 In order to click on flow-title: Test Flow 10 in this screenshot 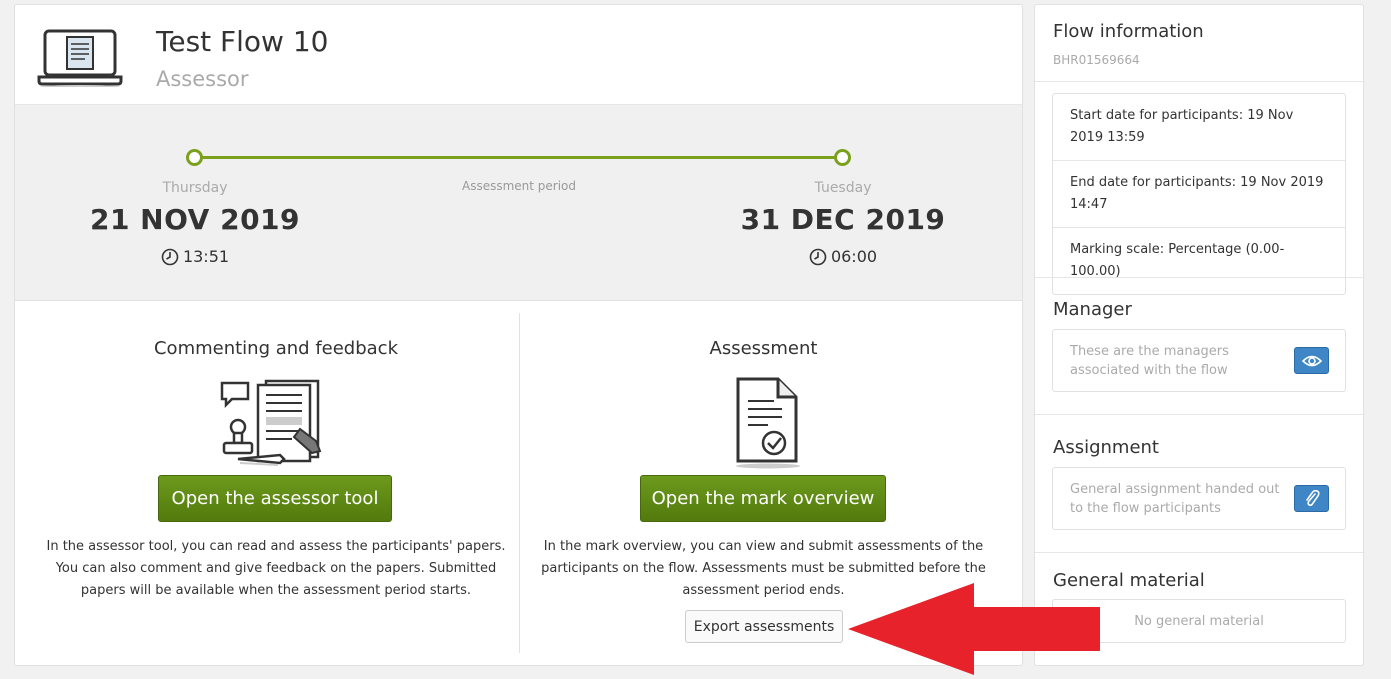, I will do `click(242, 41)`.